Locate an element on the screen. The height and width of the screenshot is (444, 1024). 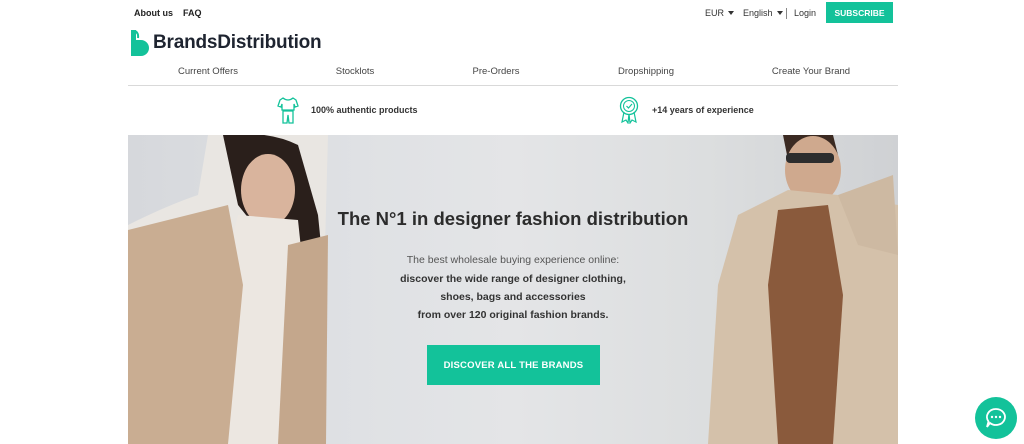
currency-select: EUR is located at coordinates (720, 13).